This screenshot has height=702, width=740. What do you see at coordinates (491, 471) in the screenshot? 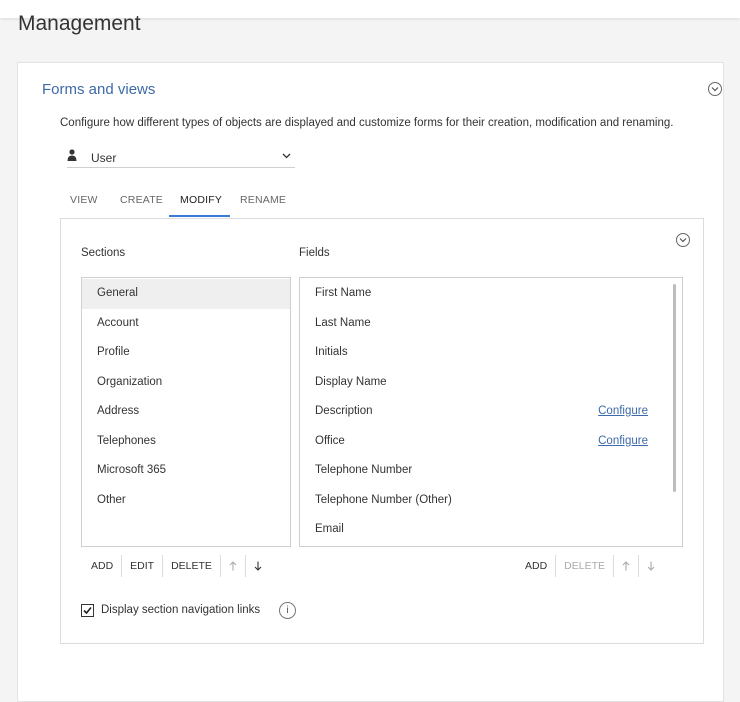
I see `field-item: Telephone Number` at bounding box center [491, 471].